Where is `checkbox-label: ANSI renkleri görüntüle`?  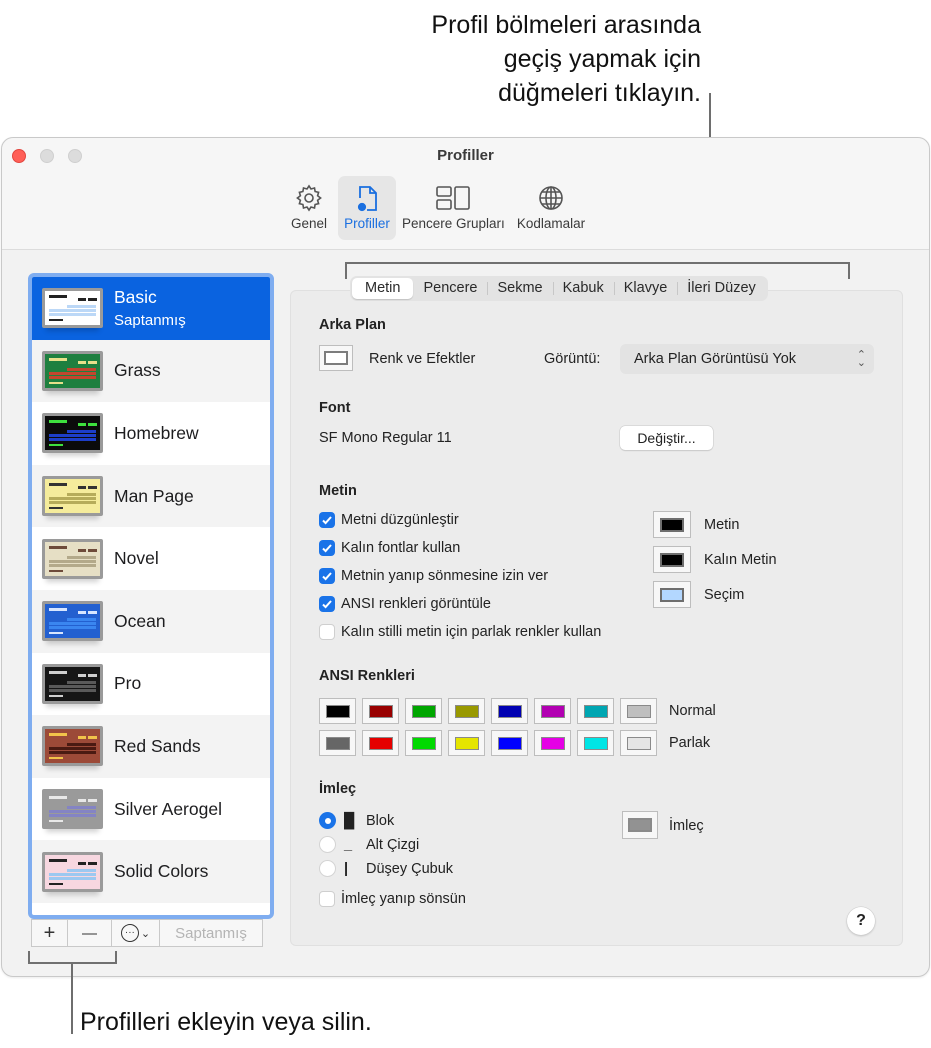 checkbox-label: ANSI renkleri görüntüle is located at coordinates (416, 604).